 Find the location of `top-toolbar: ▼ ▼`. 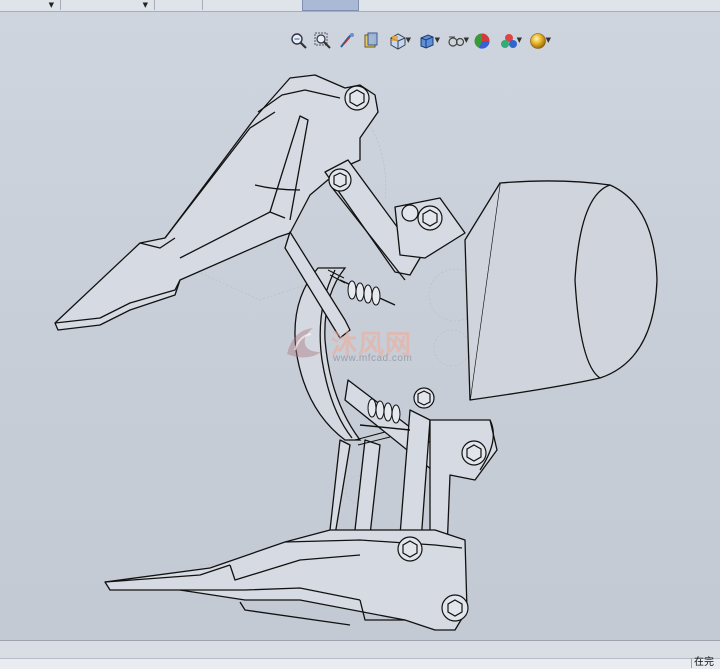

top-toolbar: ▼ ▼ is located at coordinates (360, 6).